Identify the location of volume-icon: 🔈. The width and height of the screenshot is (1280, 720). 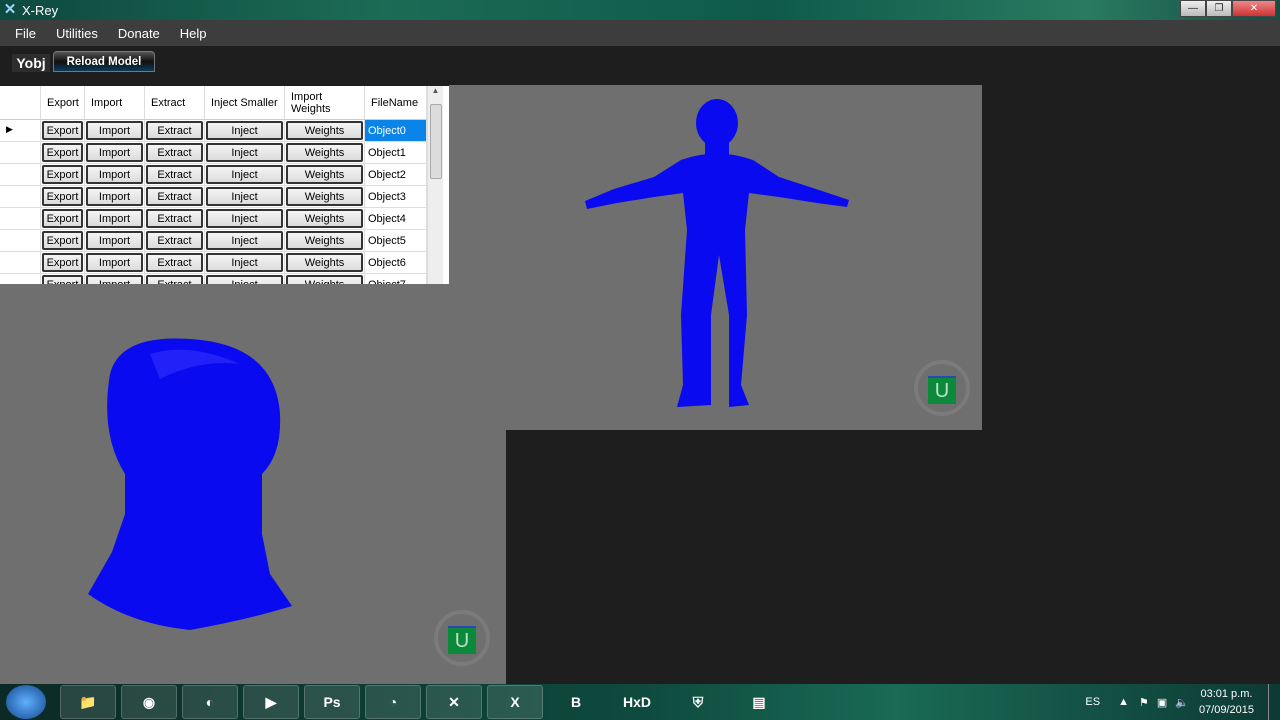
(1182, 702).